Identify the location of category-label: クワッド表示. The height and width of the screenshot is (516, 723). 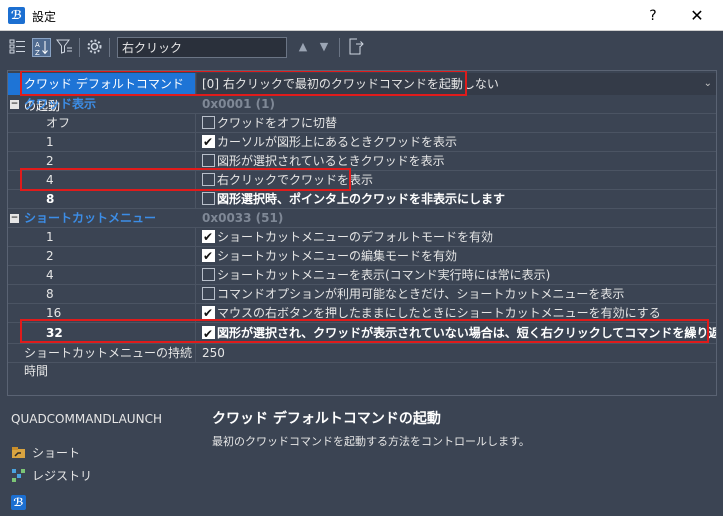
(60, 104).